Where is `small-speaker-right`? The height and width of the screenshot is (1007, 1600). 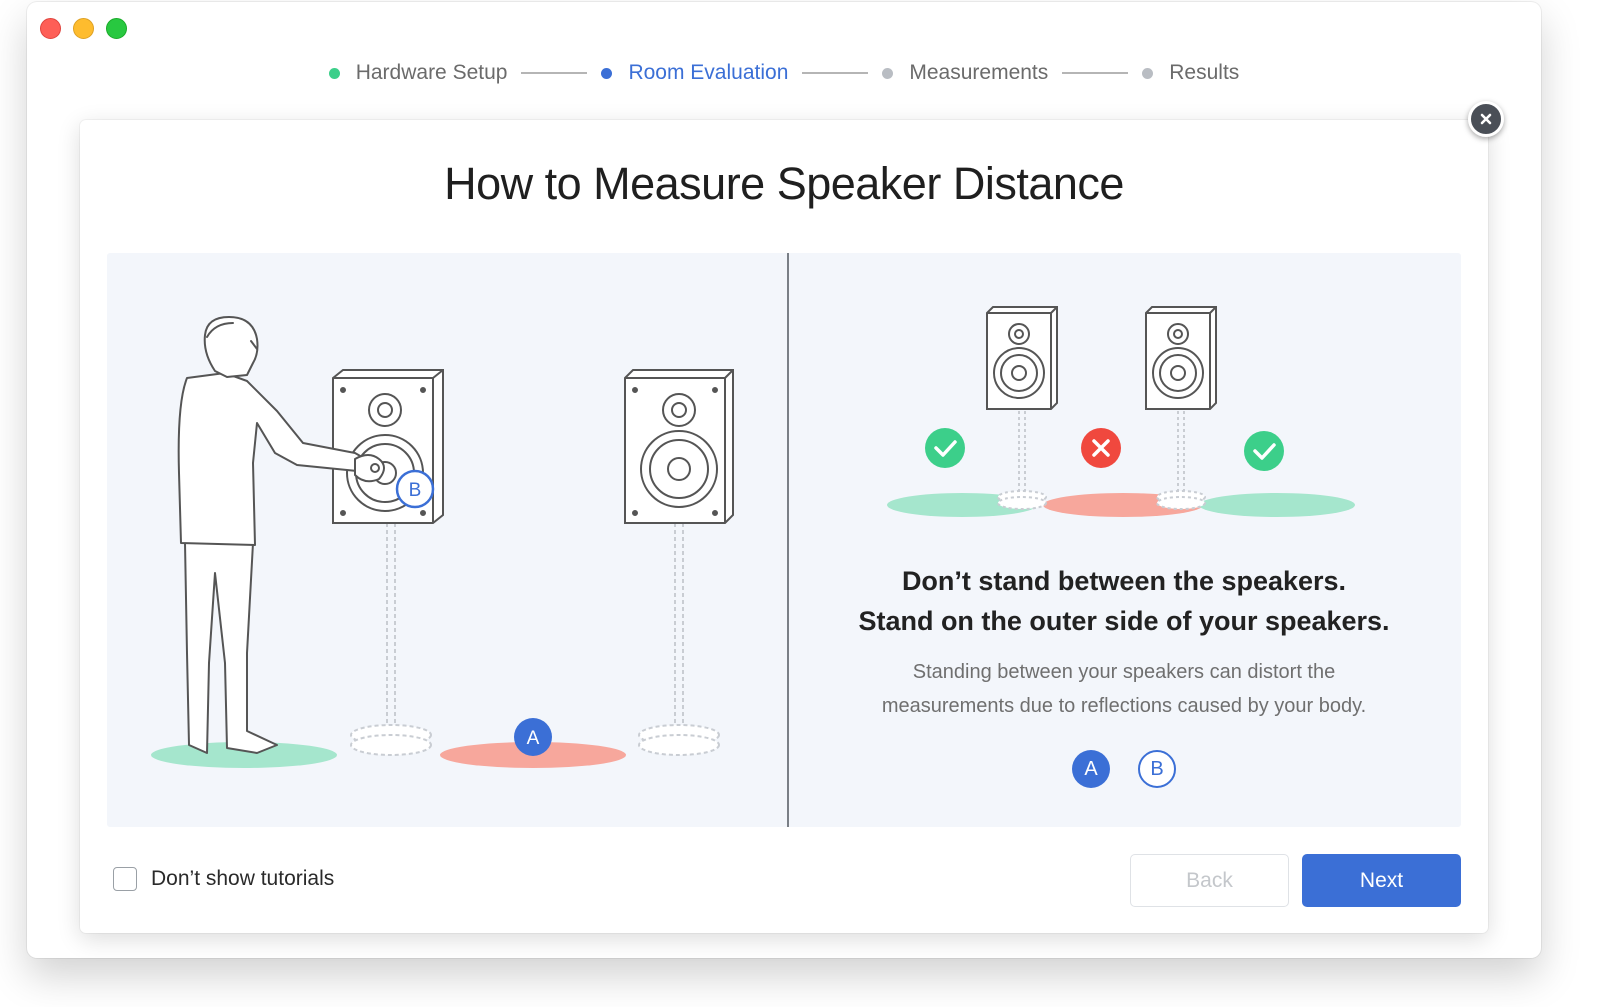 small-speaker-right is located at coordinates (1181, 358).